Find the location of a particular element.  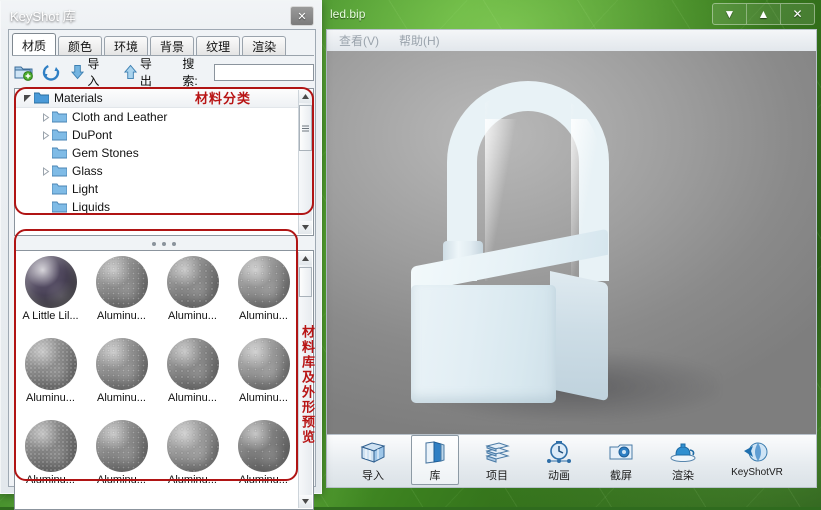

padlock-body is located at coordinates (511, 315).